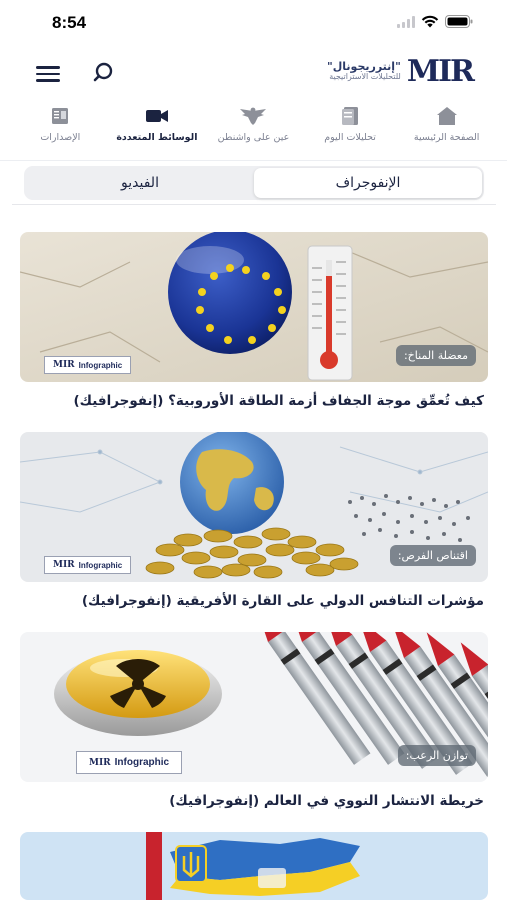  What do you see at coordinates (254, 204) in the screenshot?
I see `tabs-divider` at bounding box center [254, 204].